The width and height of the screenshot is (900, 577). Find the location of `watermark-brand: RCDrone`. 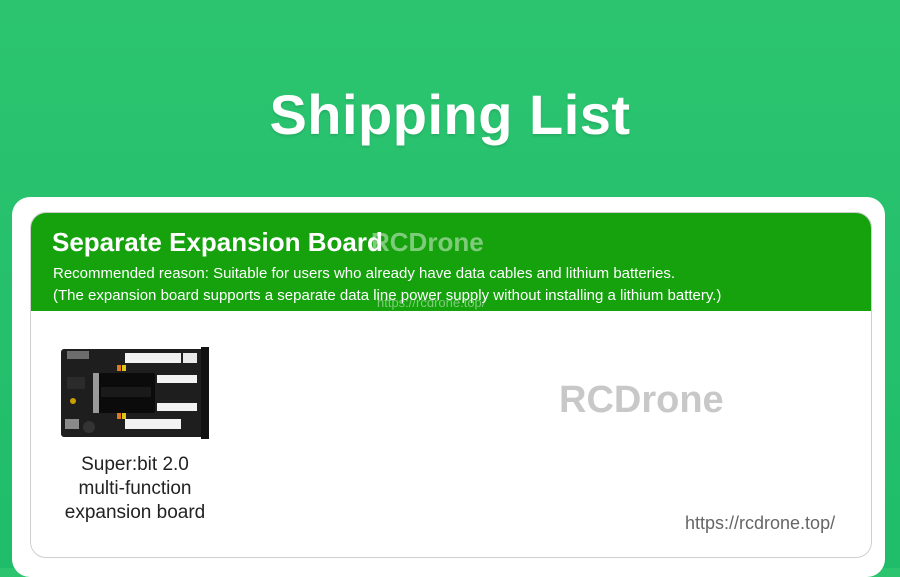

watermark-brand: RCDrone is located at coordinates (641, 400).